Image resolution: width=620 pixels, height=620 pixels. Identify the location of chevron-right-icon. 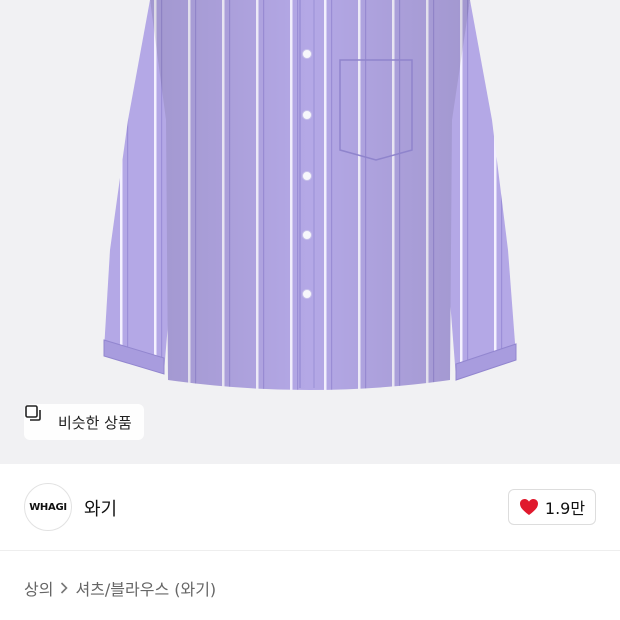
(64, 588).